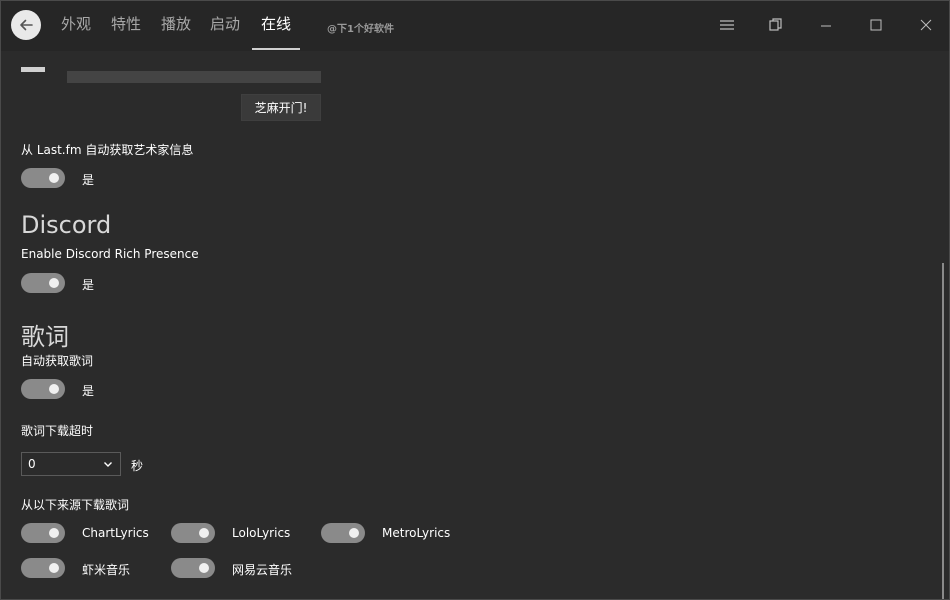 This screenshot has height=600, width=950. Describe the element at coordinates (66, 225) in the screenshot. I see `discord-section-title: Discord` at that location.